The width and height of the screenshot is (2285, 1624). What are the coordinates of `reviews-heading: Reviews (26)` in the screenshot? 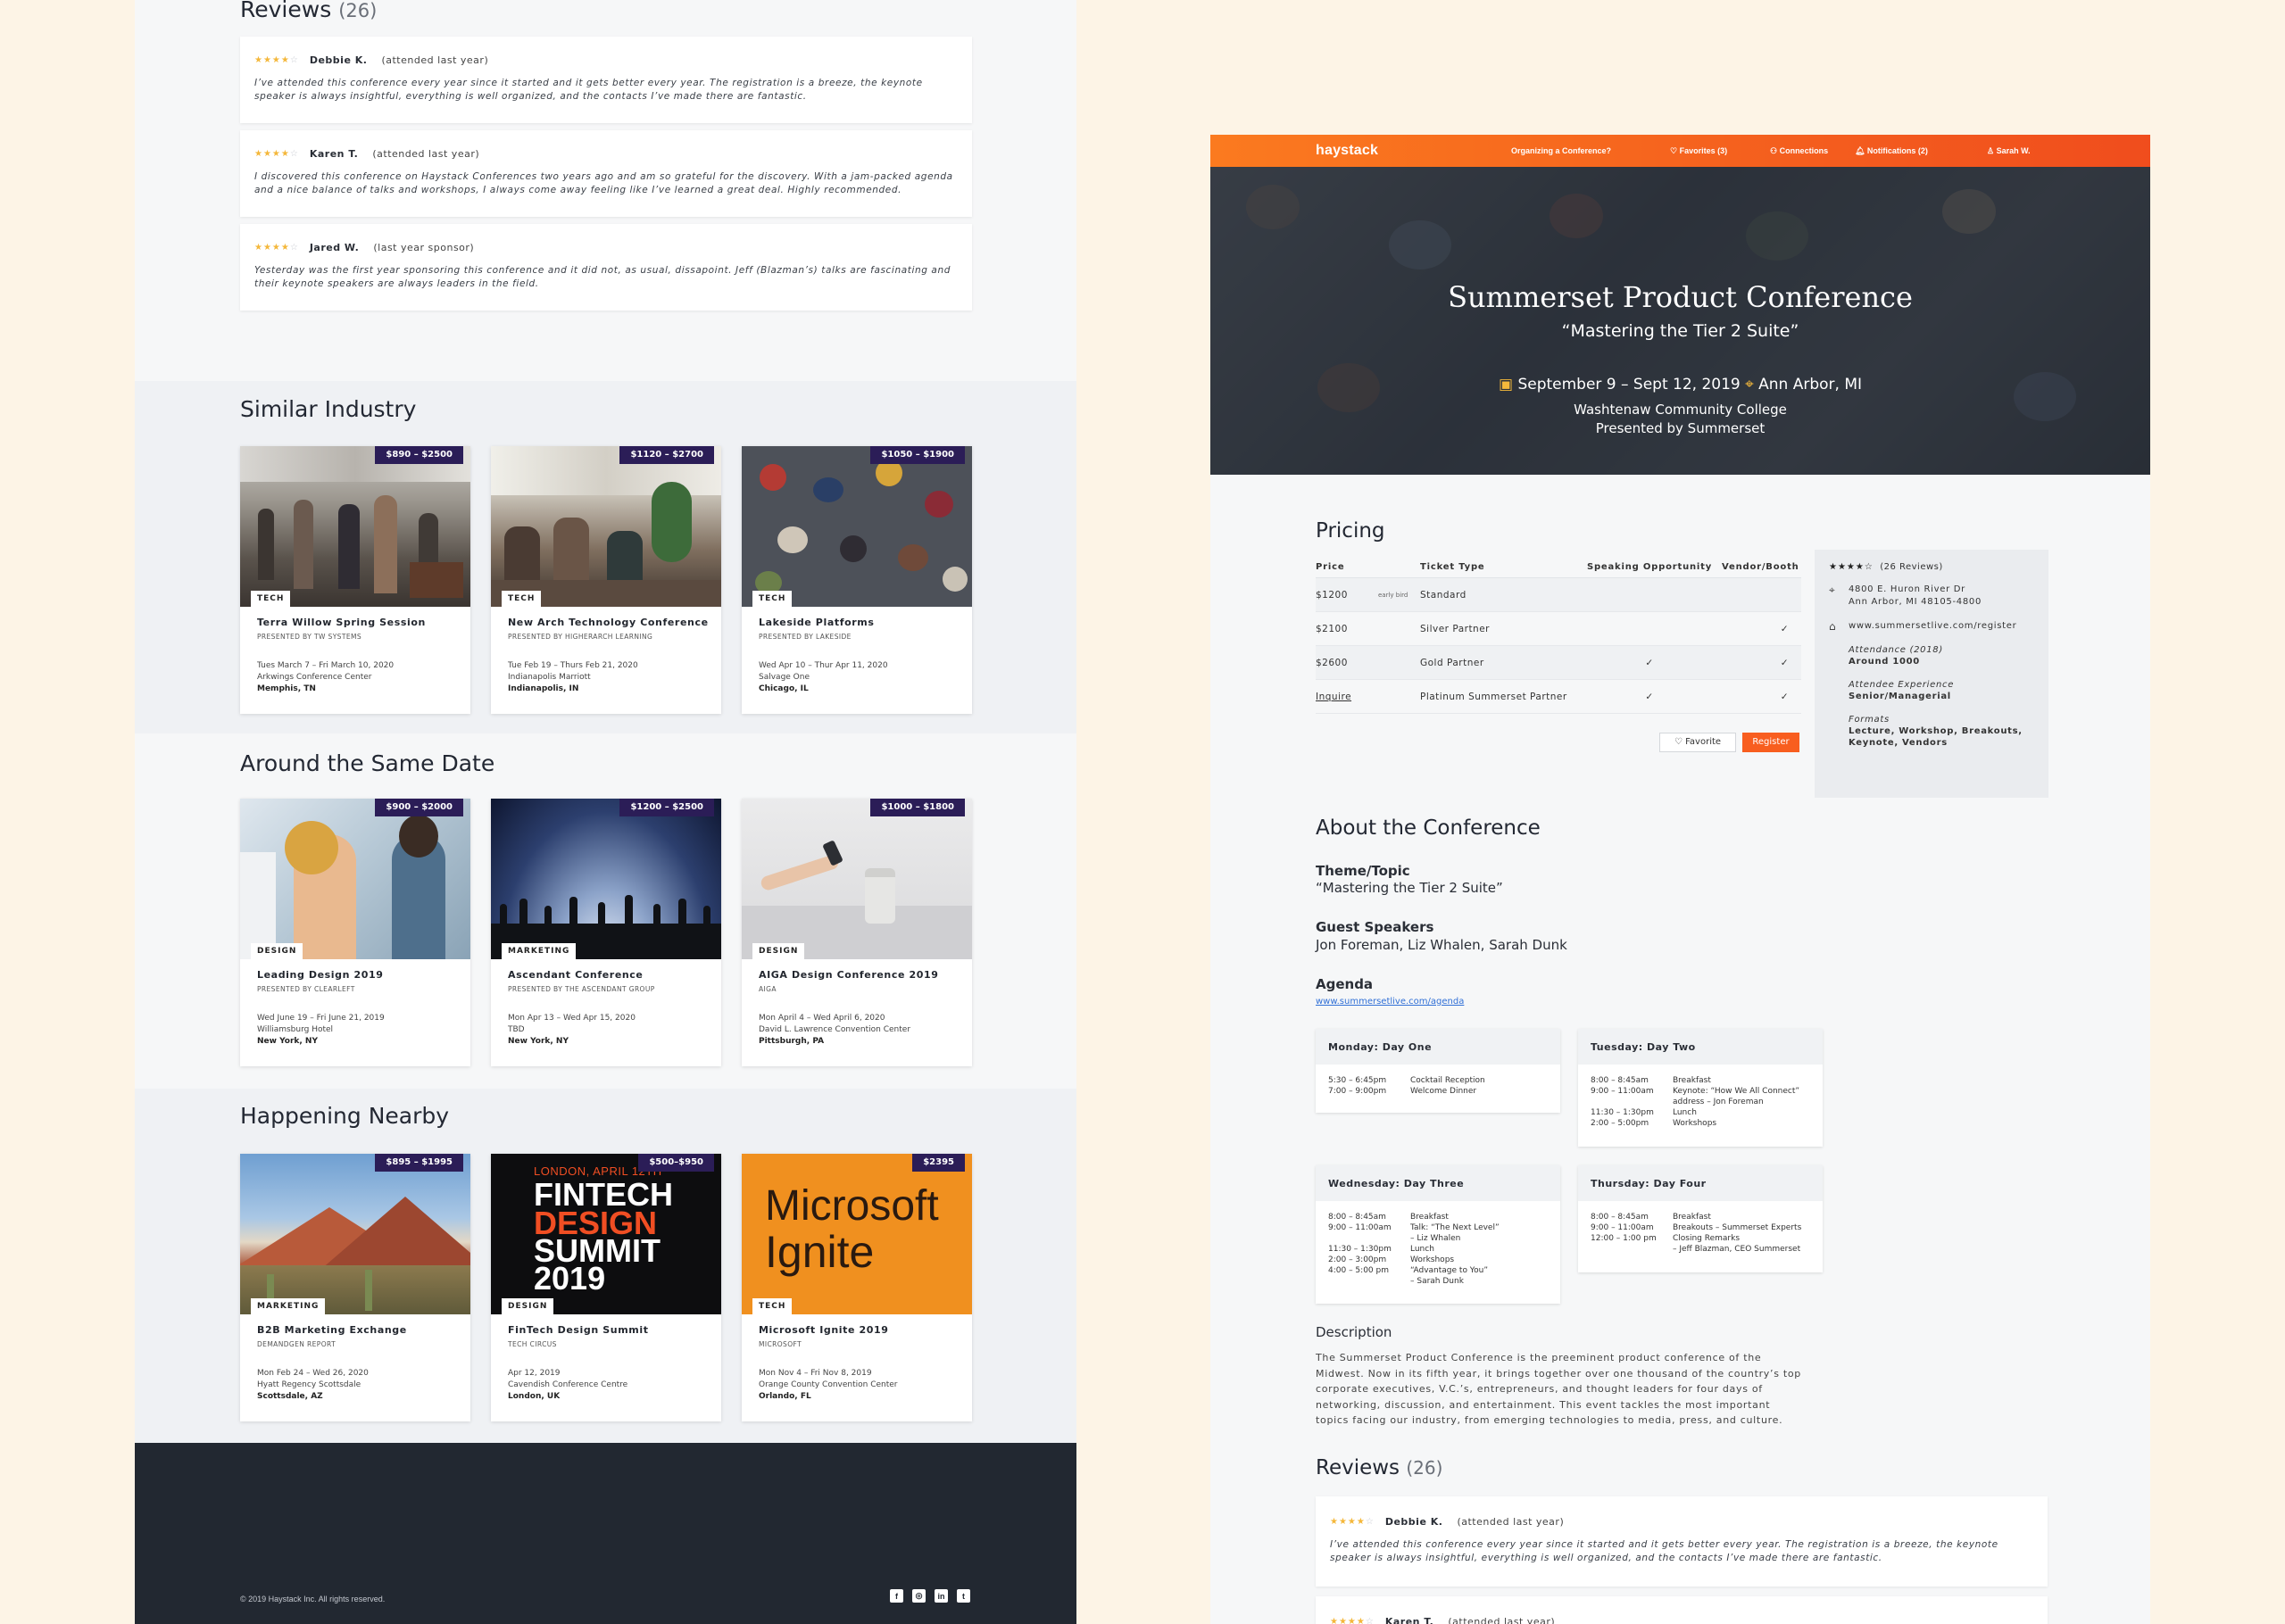 It's located at (1379, 1467).